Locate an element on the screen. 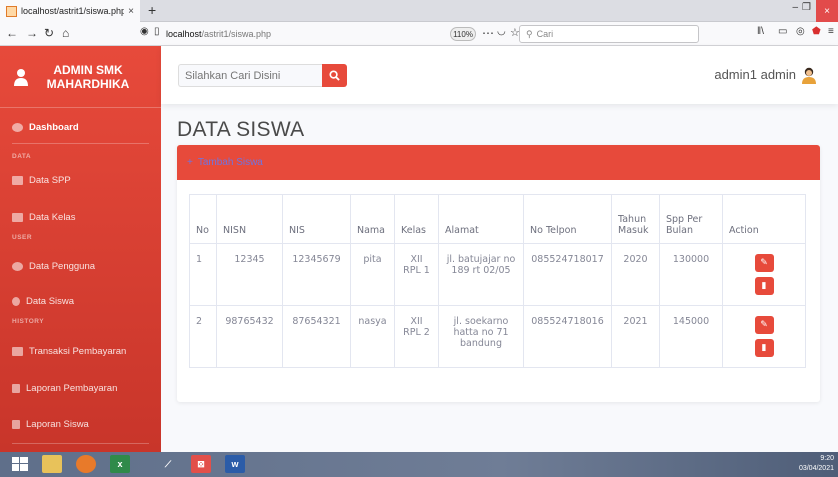 The width and height of the screenshot is (838, 477). column-header: NISN is located at coordinates (249, 219).